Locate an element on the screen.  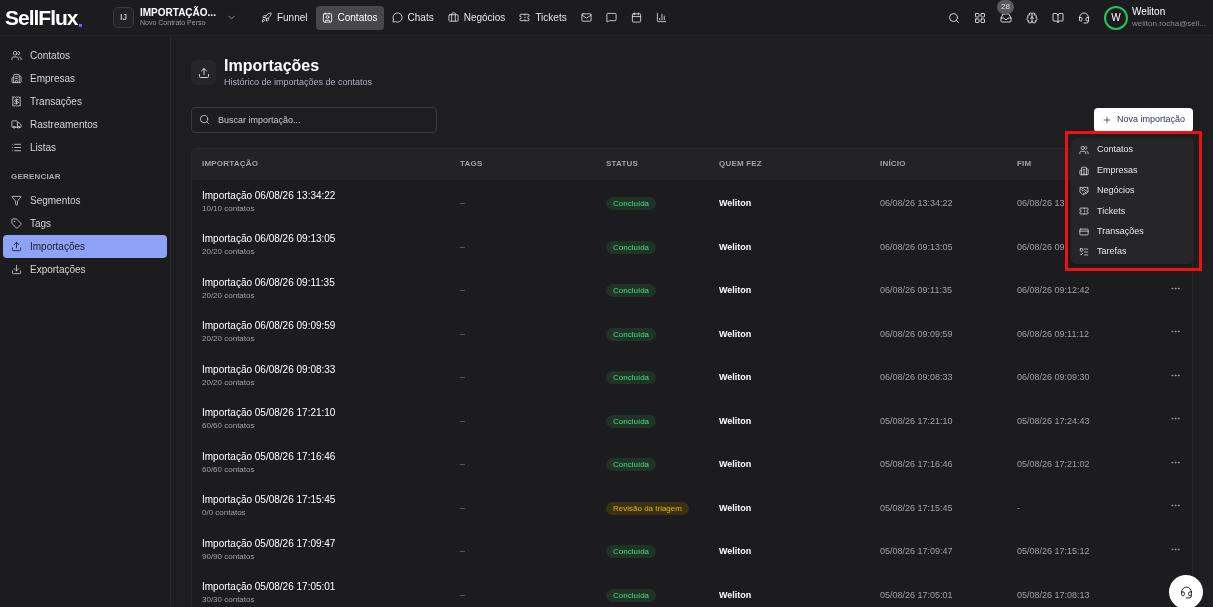
import-title: Importação 06/08/26 09:13:05 is located at coordinates (269, 239).